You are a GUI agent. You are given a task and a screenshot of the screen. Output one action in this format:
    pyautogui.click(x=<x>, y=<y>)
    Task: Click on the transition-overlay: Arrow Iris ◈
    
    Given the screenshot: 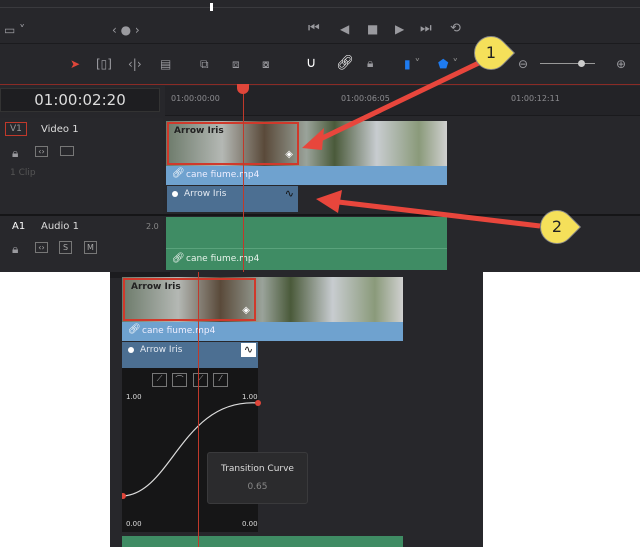 What is the action you would take?
    pyautogui.click(x=189, y=299)
    